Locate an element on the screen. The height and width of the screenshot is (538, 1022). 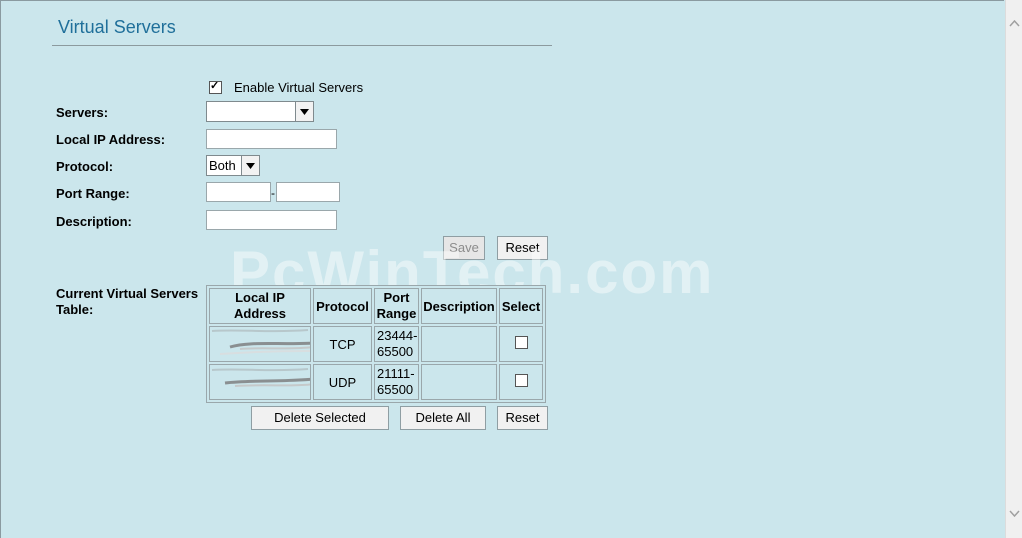
port-range-from-input is located at coordinates (238, 192).